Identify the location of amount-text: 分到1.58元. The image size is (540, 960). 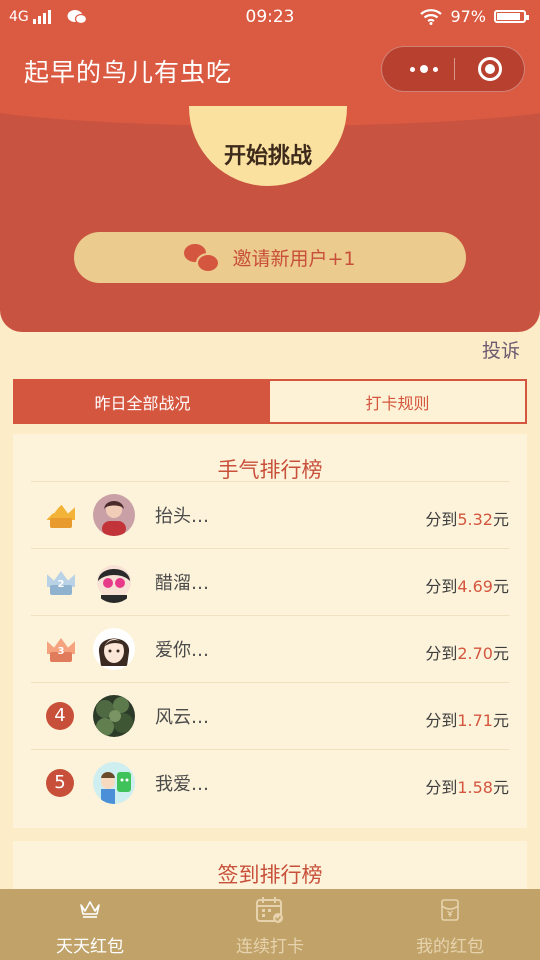
(467, 786).